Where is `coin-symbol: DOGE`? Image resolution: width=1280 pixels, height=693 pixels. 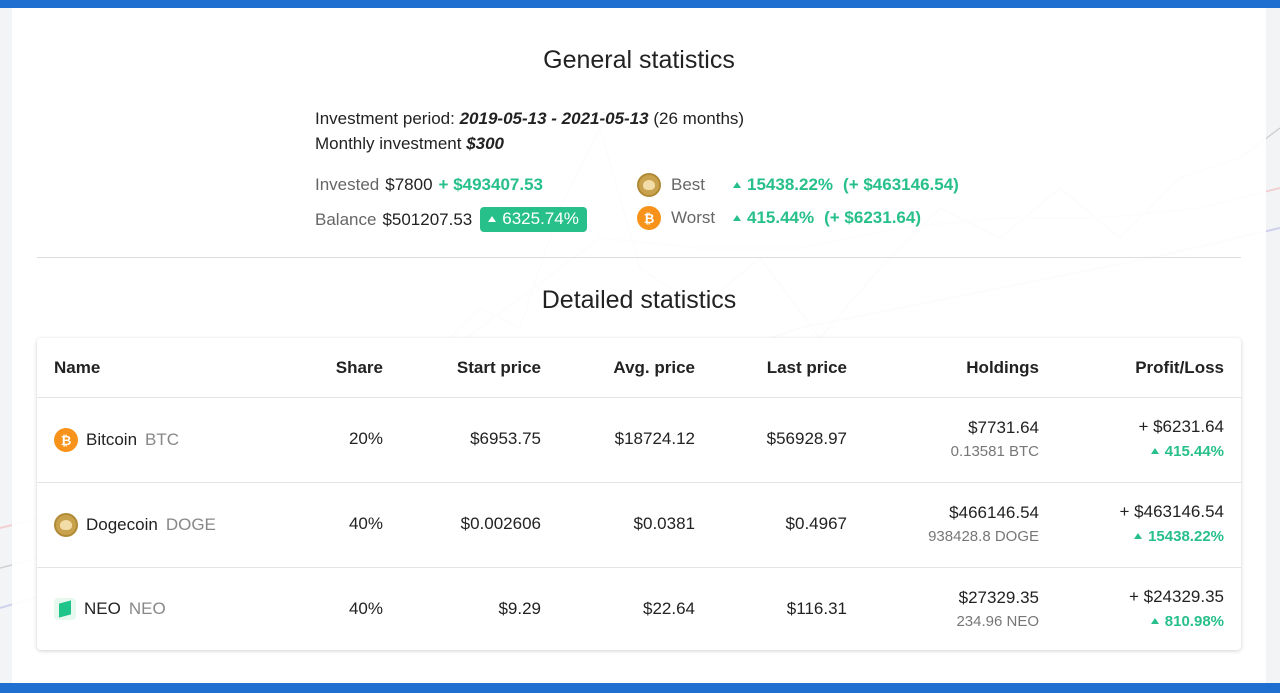
coin-symbol: DOGE is located at coordinates (190, 524).